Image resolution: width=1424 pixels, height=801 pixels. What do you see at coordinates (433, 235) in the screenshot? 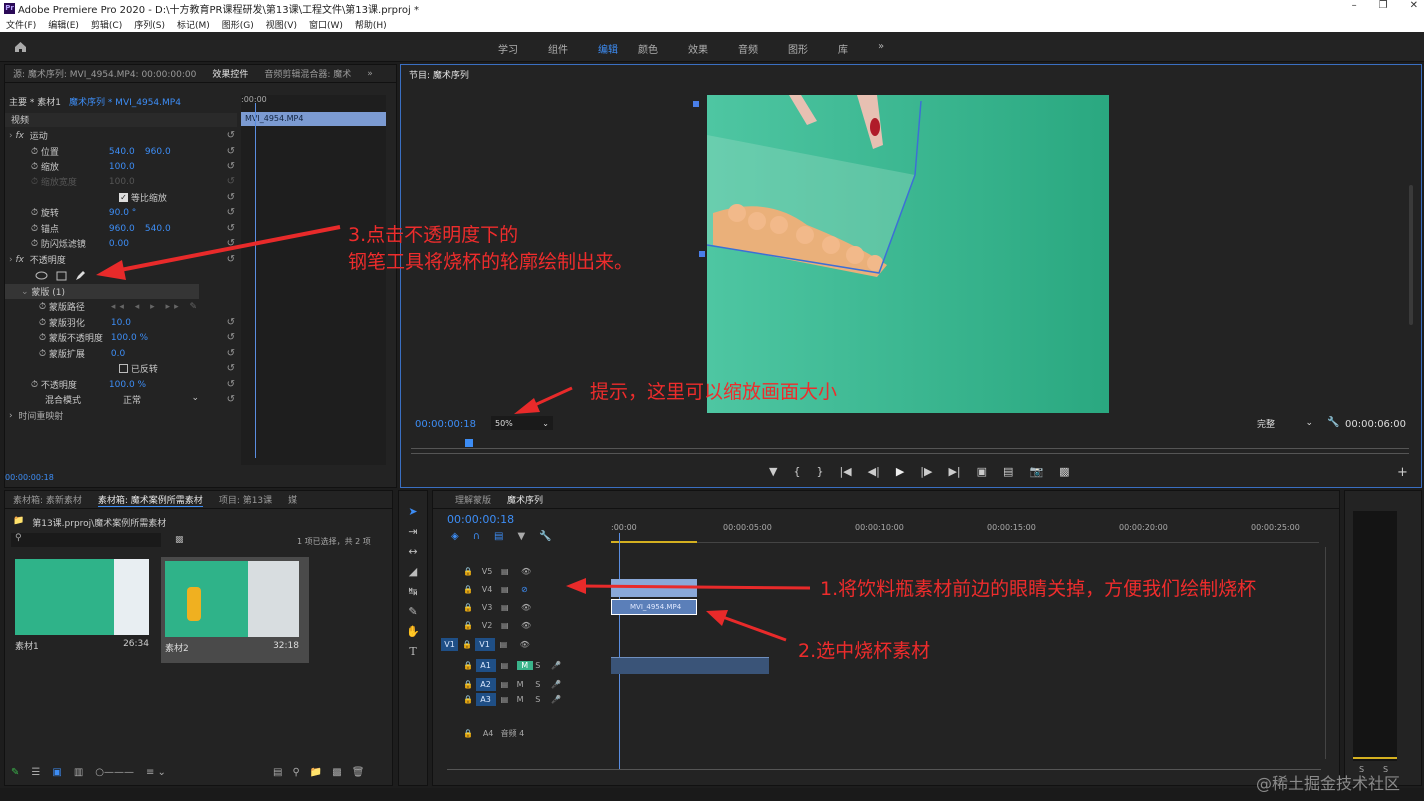
I see `annotation-step3-line1: 3.点击不透明度下的` at bounding box center [433, 235].